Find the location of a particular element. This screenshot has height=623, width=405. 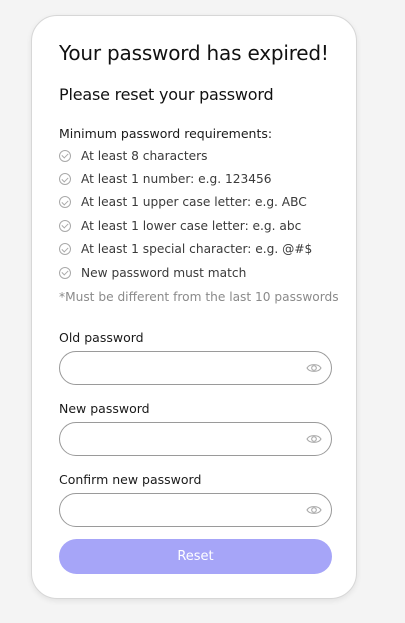

requirement-item: At least 1 number: e.g. 123456 is located at coordinates (185, 178).